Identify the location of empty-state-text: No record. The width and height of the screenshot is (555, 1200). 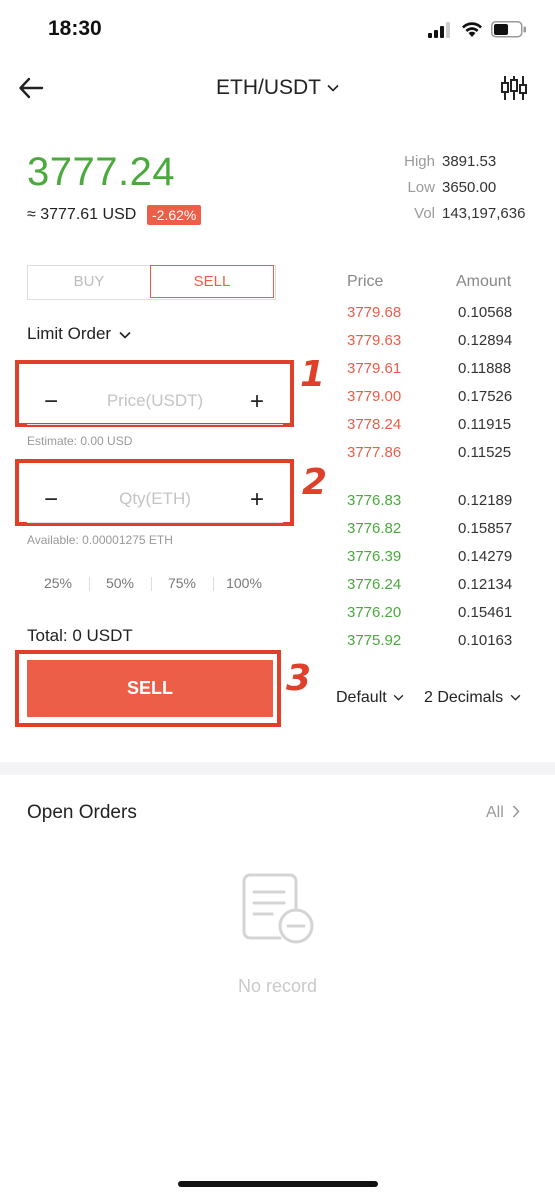
(277, 986).